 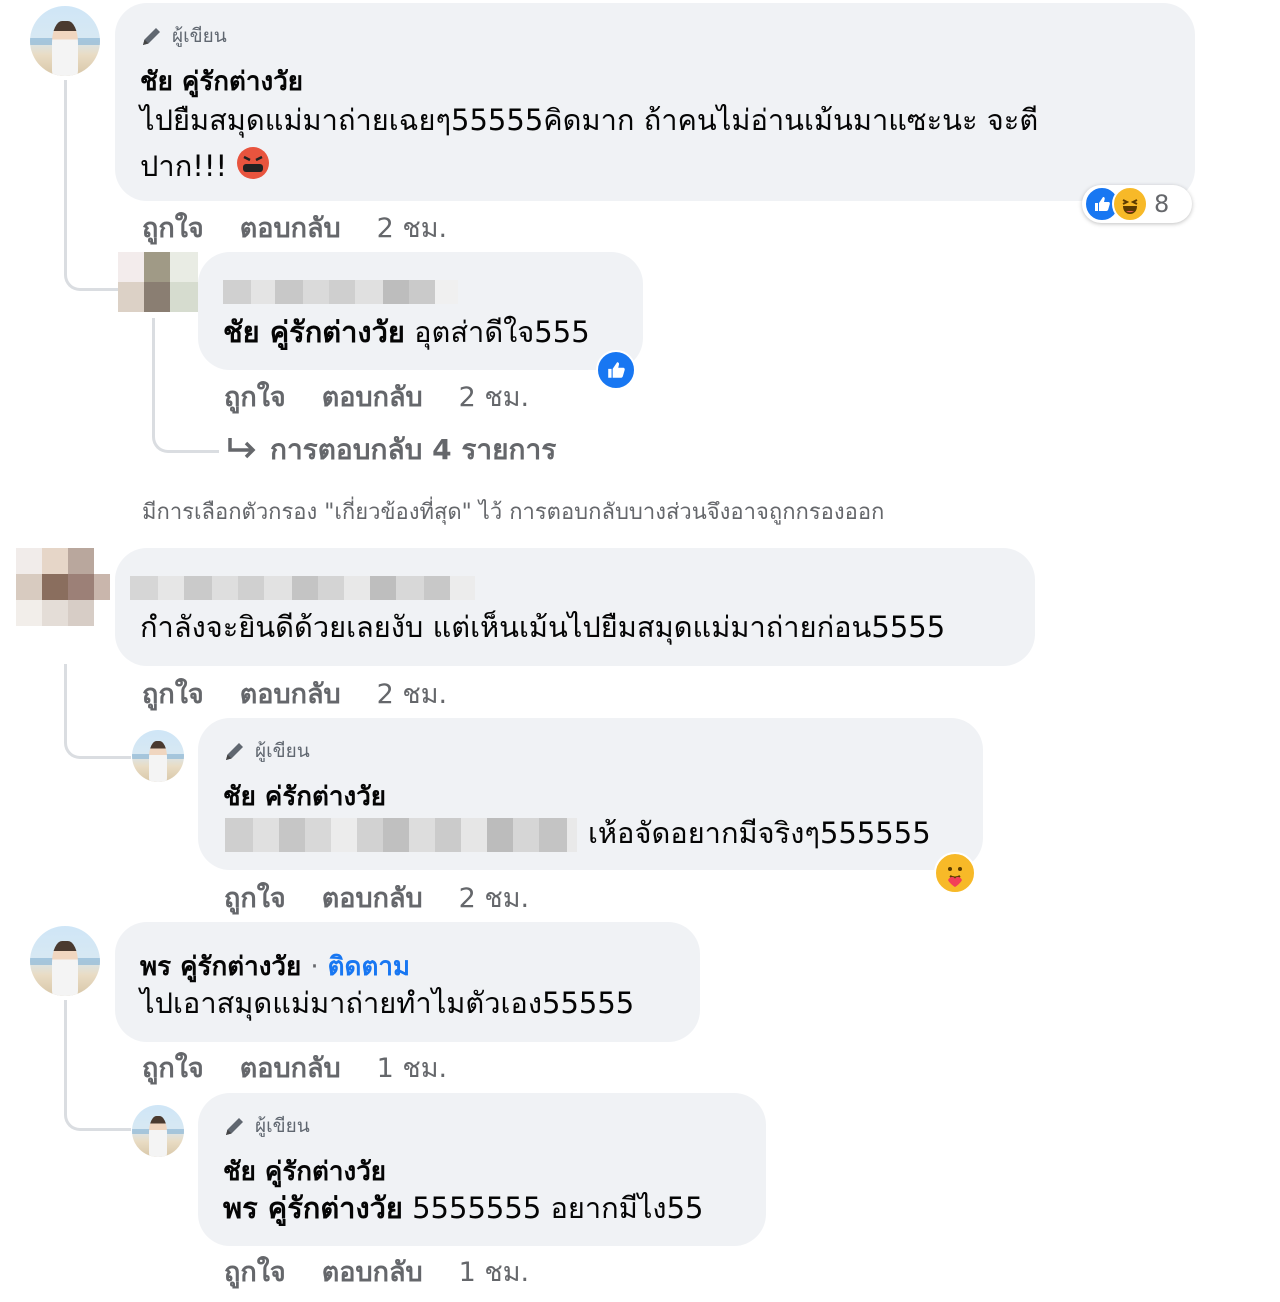 I want to click on reaction-summary: 8, so click(x=1137, y=204).